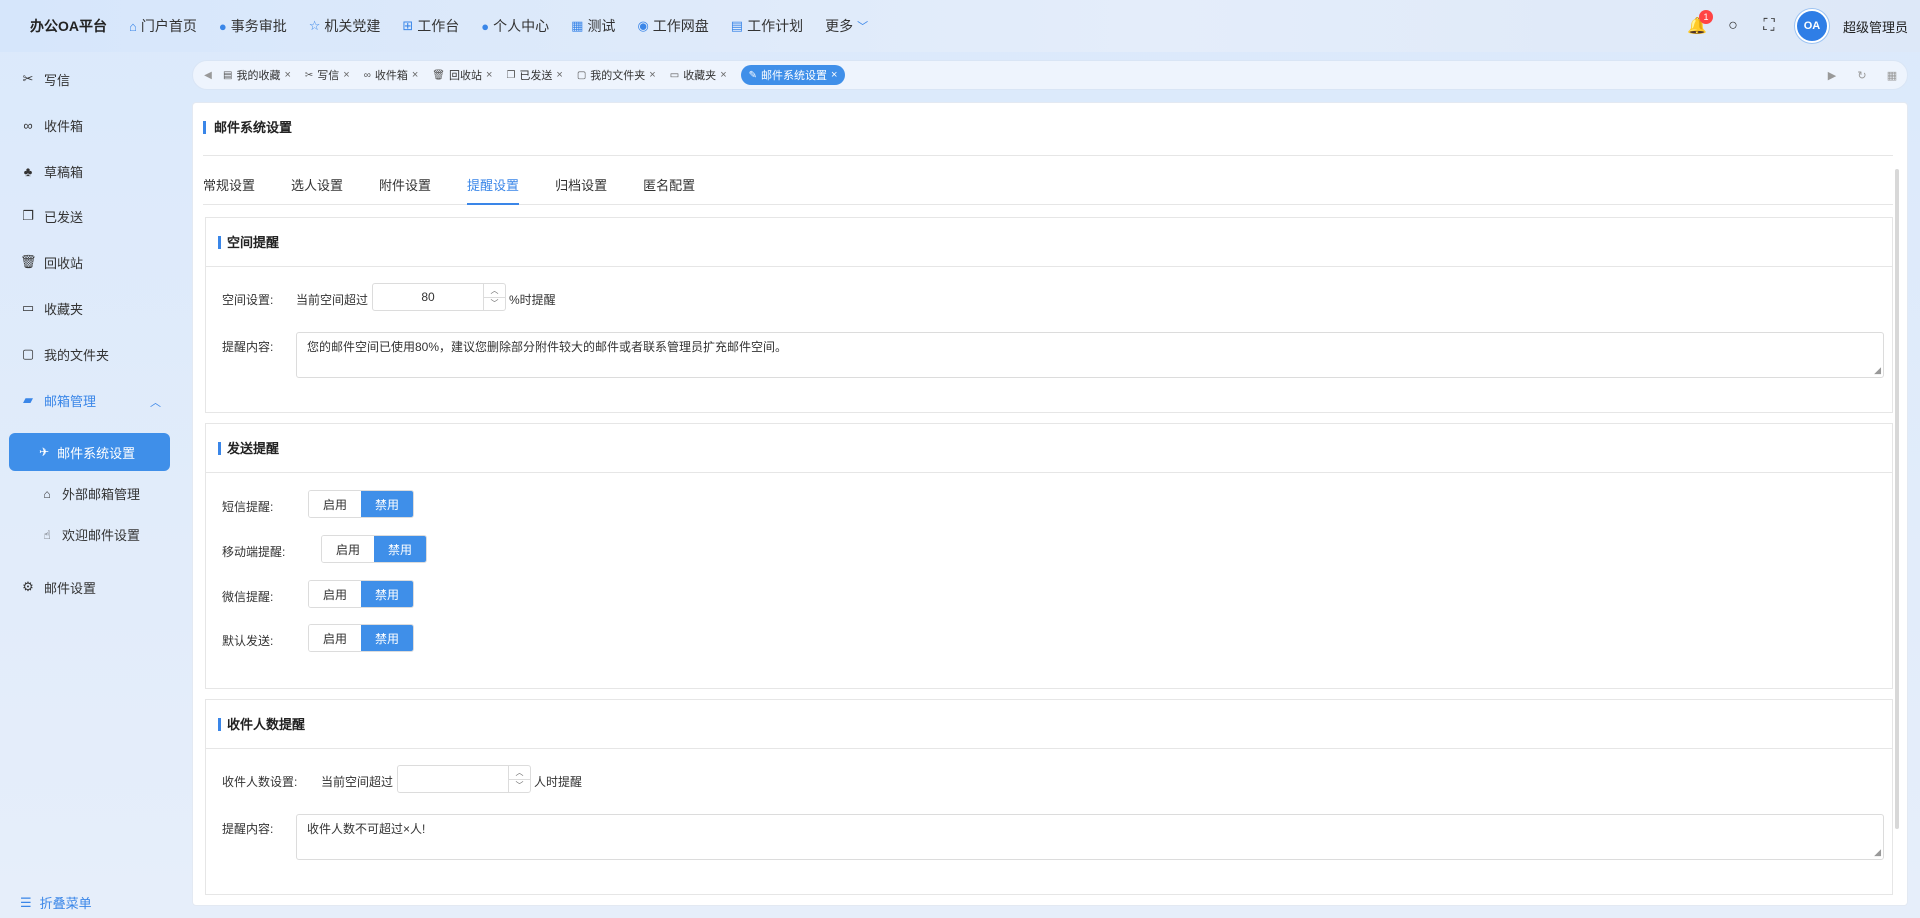 The width and height of the screenshot is (1920, 918). I want to click on tab-my-folders: ▢ 我的文件夹 ×, so click(616, 75).